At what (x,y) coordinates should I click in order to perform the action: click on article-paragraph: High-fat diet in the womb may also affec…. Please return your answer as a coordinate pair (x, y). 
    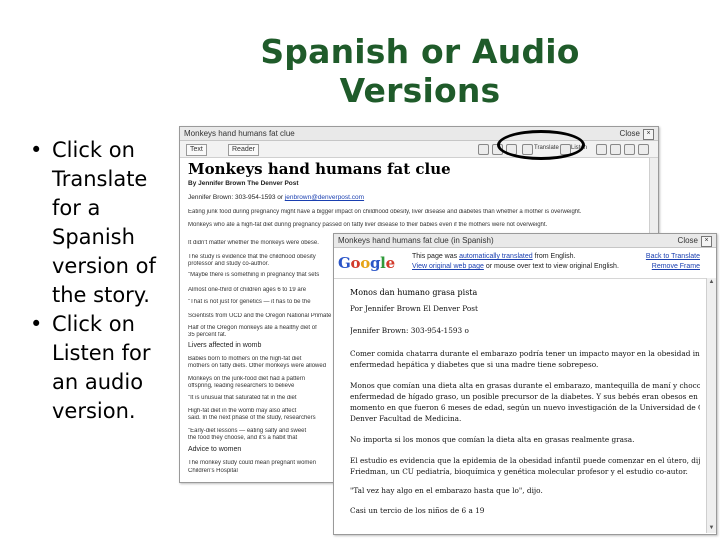
    Looking at the image, I should click on (242, 411).